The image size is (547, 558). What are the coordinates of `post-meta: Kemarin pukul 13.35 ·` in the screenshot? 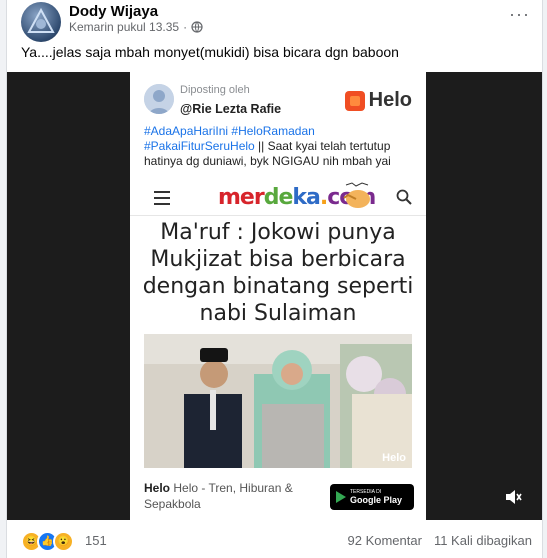 It's located at (136, 27).